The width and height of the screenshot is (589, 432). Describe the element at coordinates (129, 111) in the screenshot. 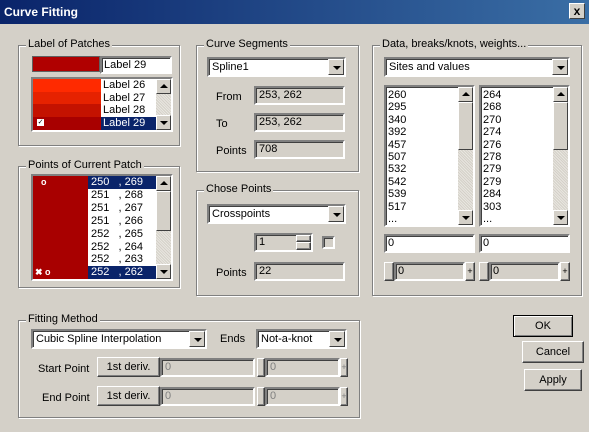

I see `patch-list-item-label: Label 28` at that location.